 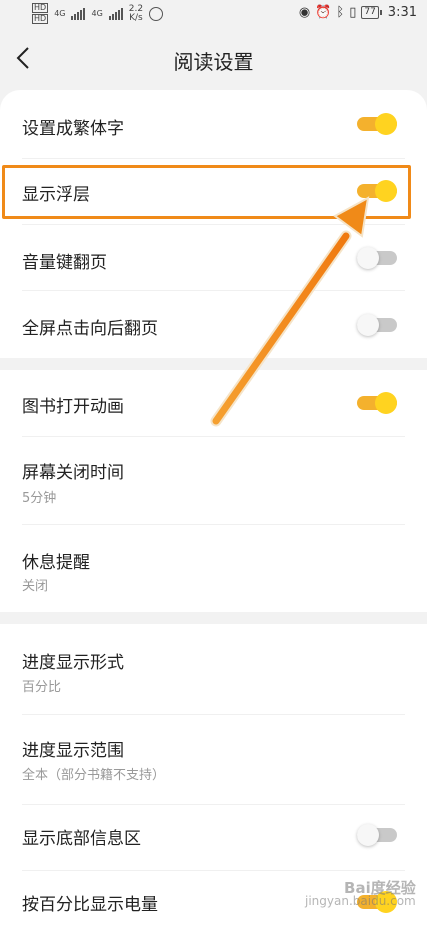 What do you see at coordinates (40, 8) in the screenshot?
I see `sim1-label: HD` at bounding box center [40, 8].